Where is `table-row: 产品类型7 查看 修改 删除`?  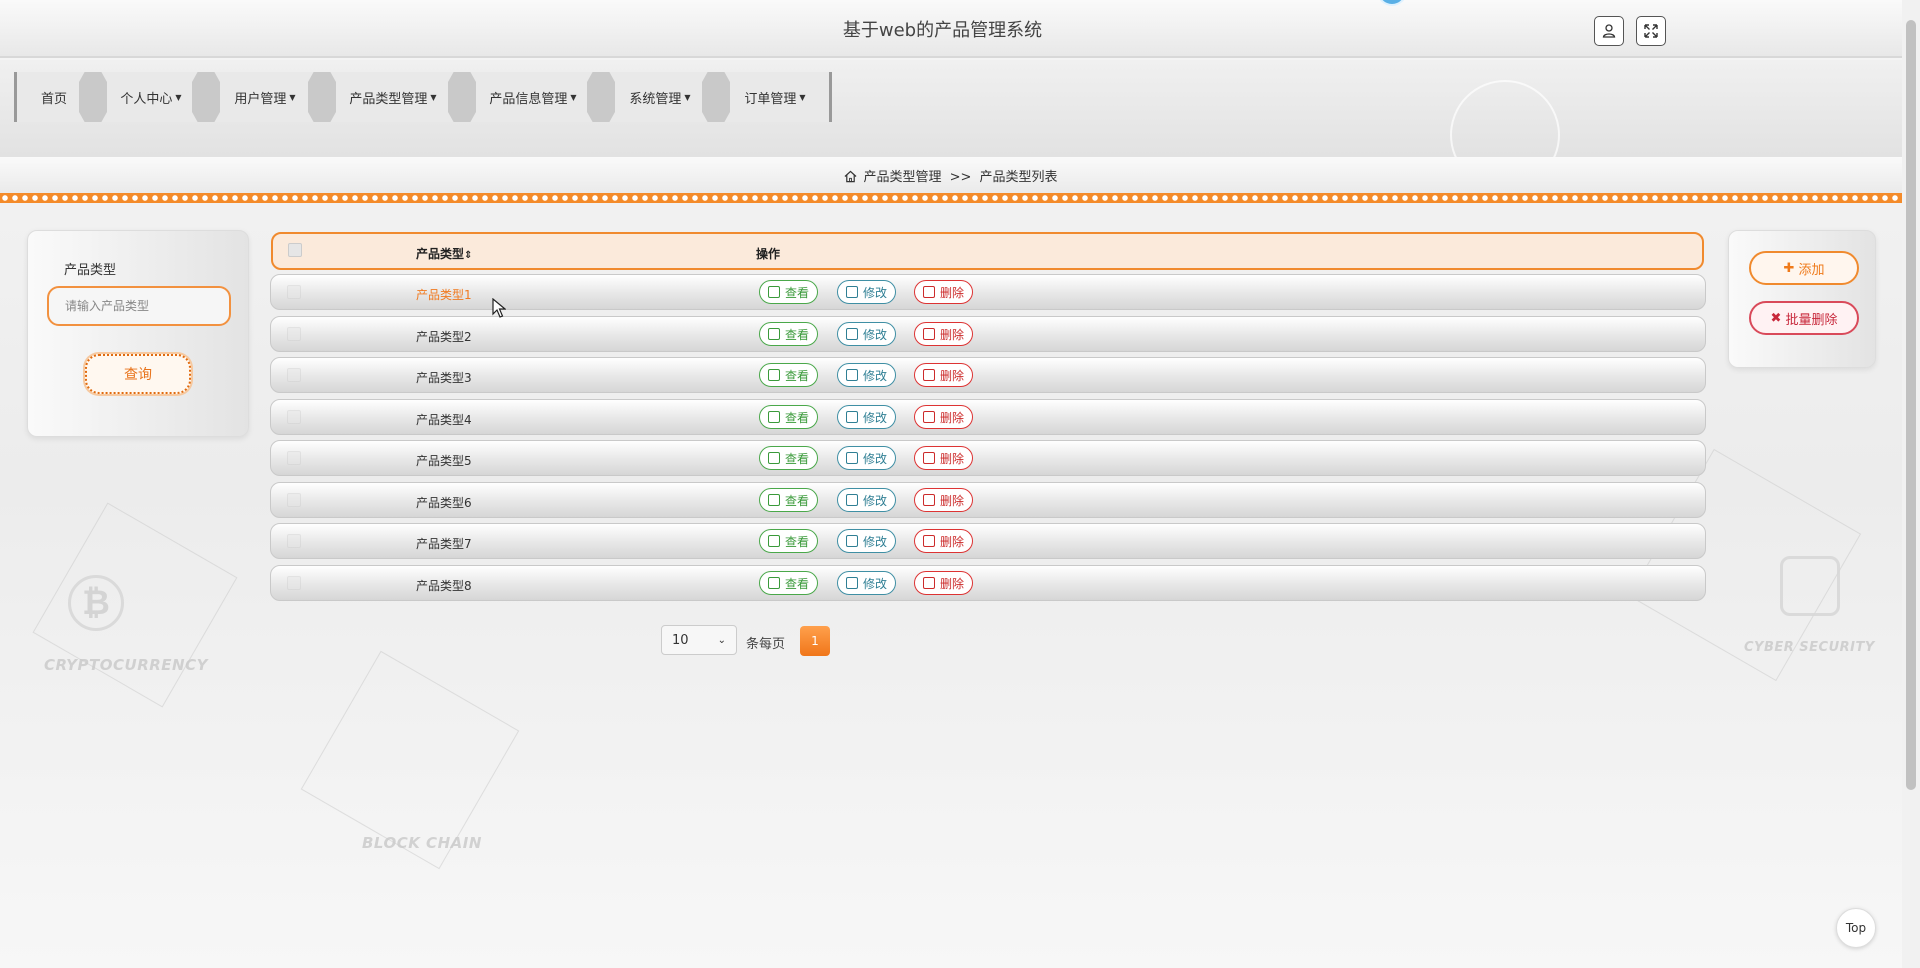 table-row: 产品类型7 查看 修改 删除 is located at coordinates (988, 541).